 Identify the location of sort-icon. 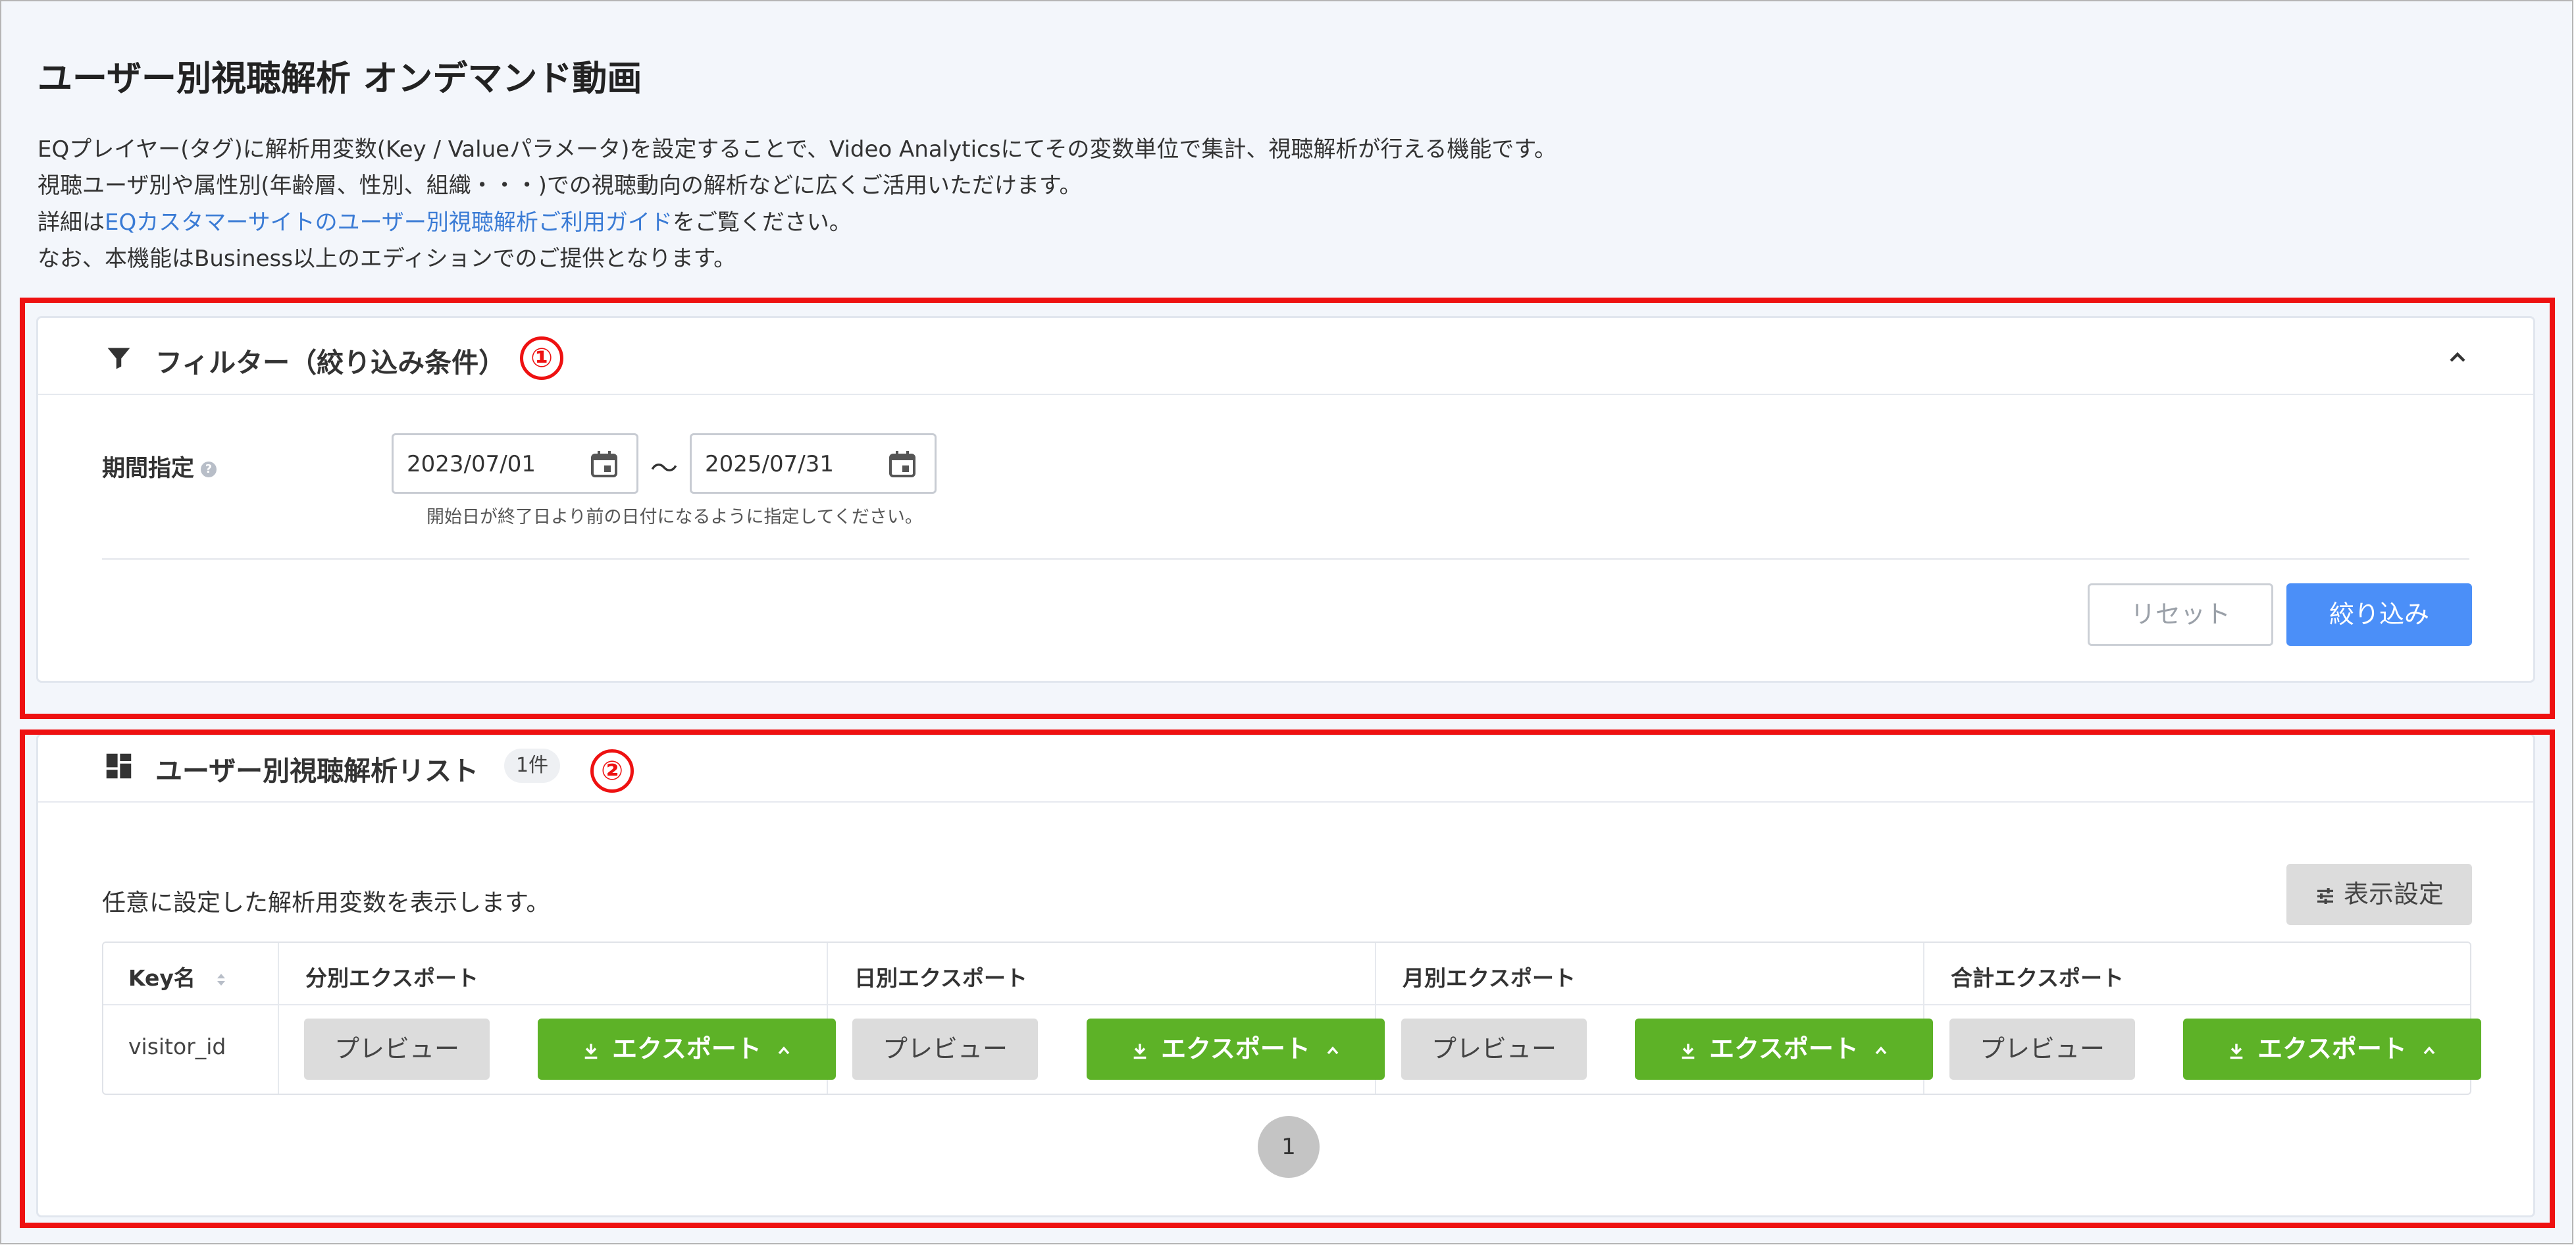
(221, 980).